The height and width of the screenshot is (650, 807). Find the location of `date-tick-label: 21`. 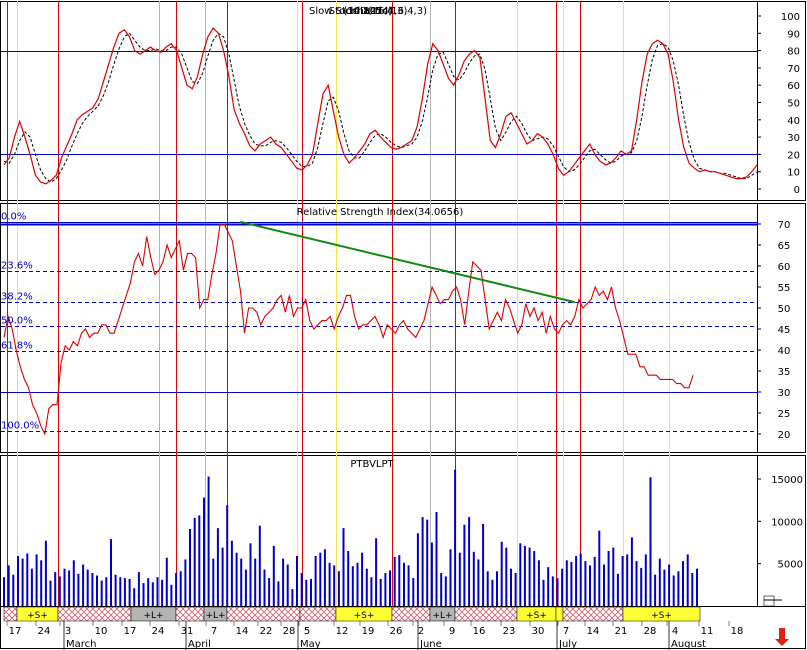

date-tick-label: 21 is located at coordinates (621, 631).